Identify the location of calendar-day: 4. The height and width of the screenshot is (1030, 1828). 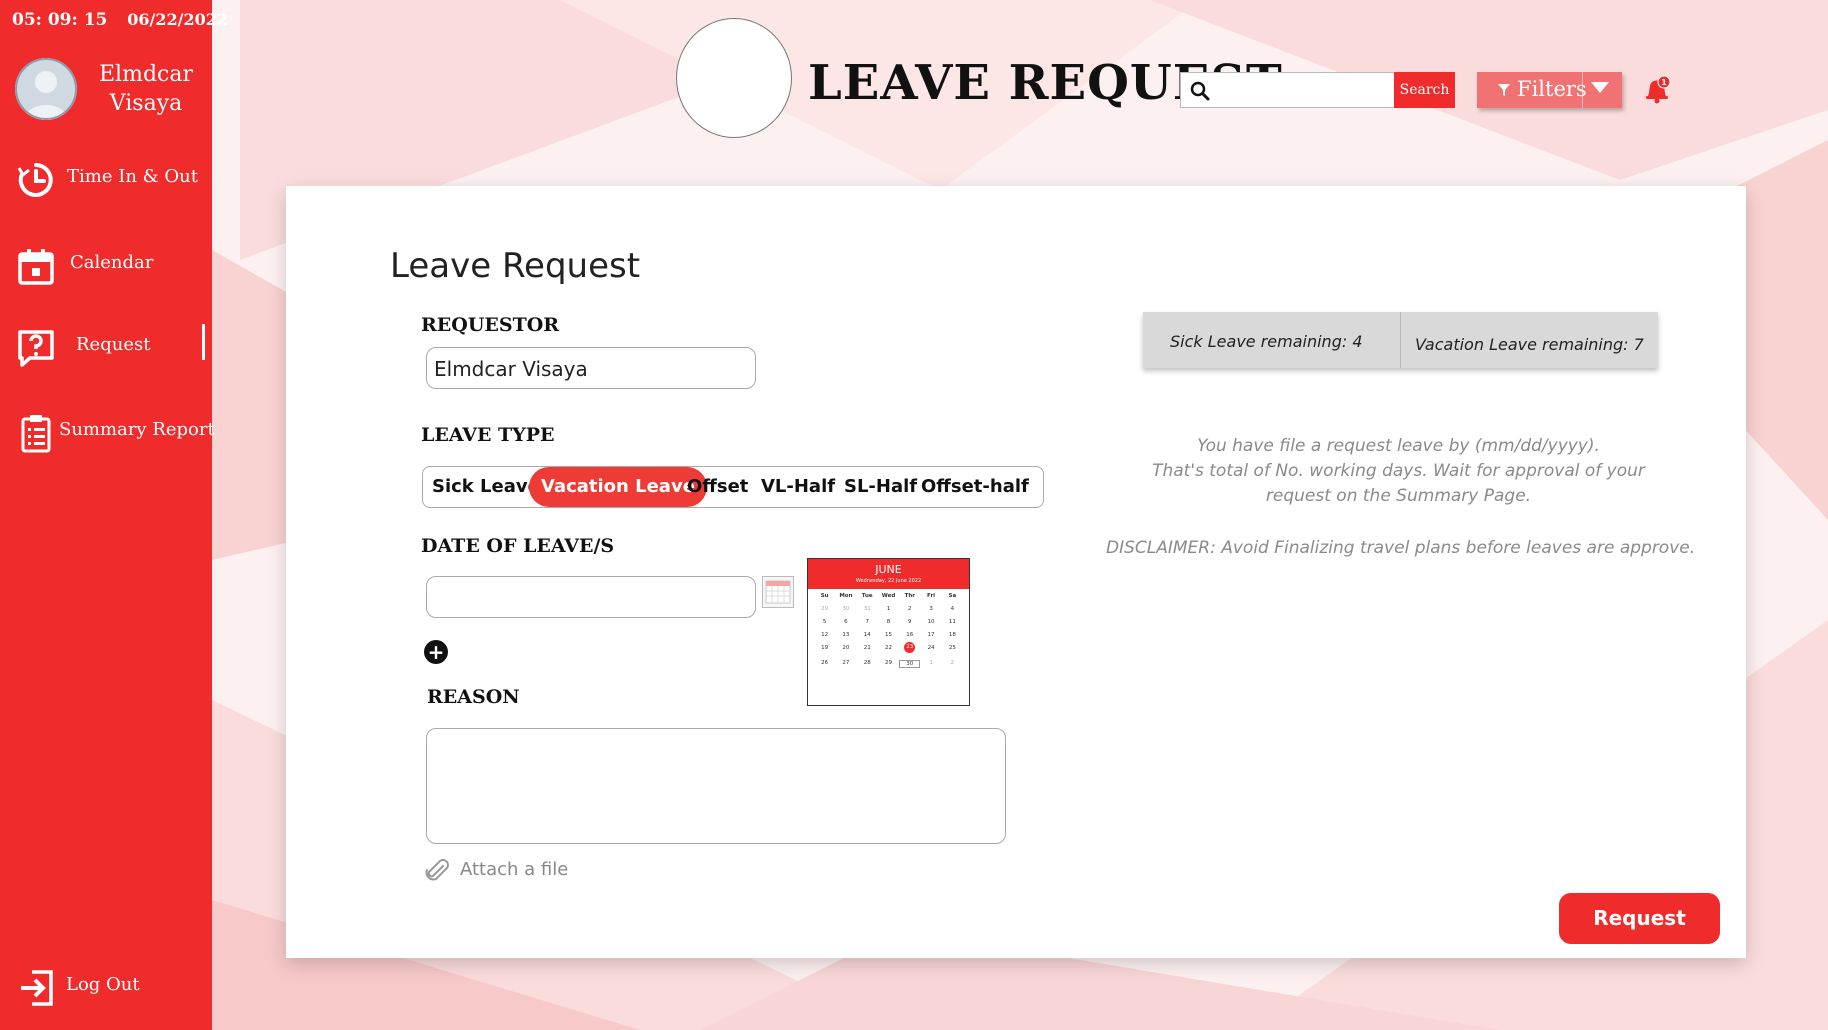
(952, 609).